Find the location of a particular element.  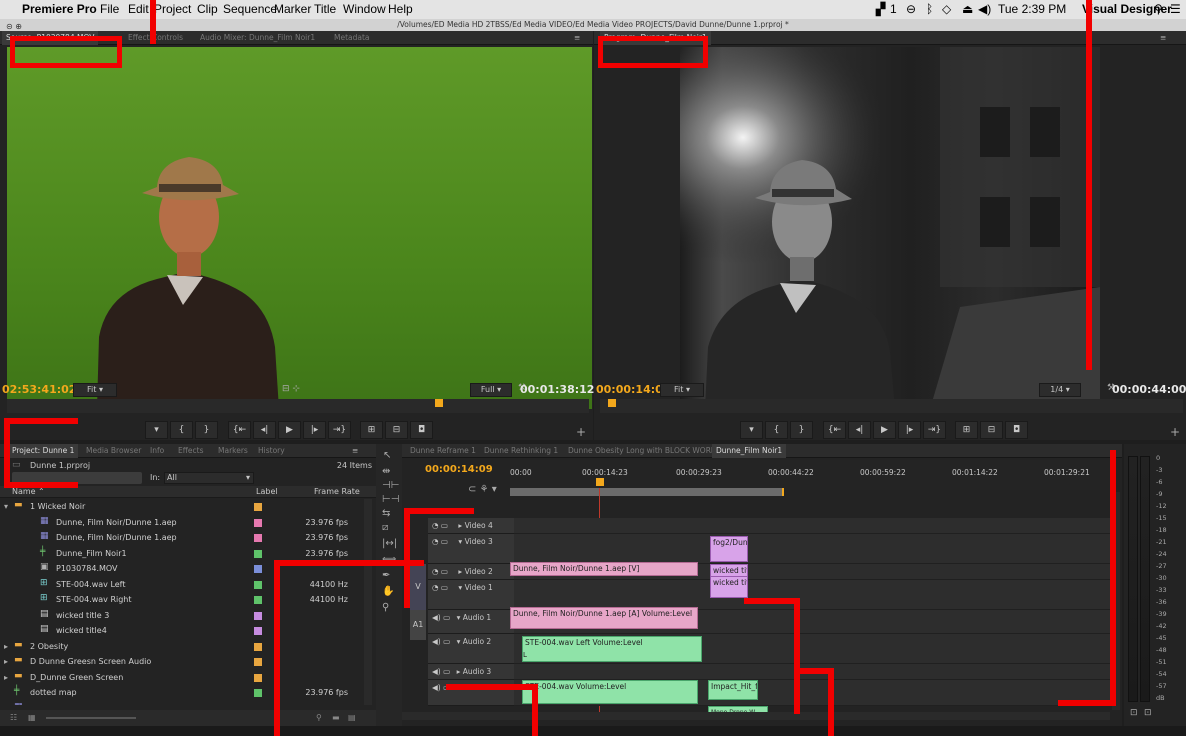

tab-sequence-reframe: Dunne Reframe 1 is located at coordinates (443, 450).